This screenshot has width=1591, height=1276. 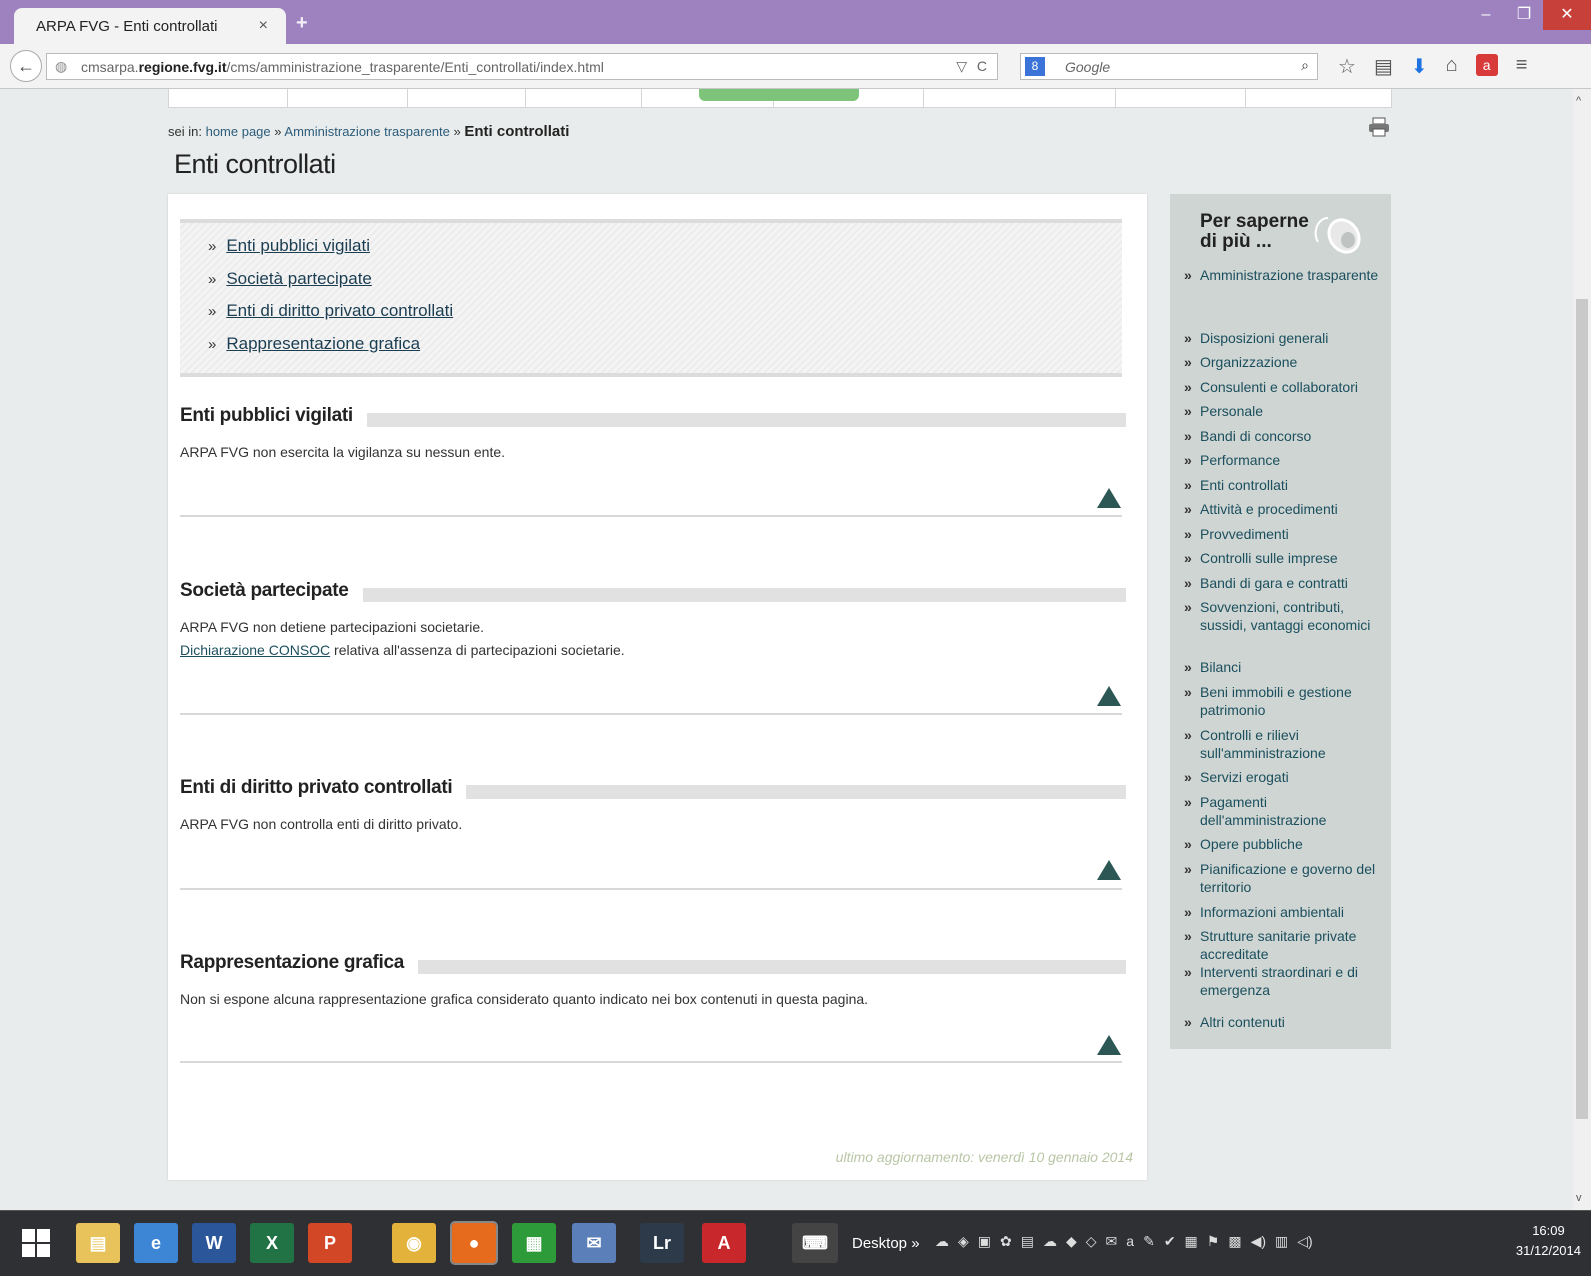 I want to click on sidebar-item: » Pianificazione e governo del territorio, so click(x=1284, y=878).